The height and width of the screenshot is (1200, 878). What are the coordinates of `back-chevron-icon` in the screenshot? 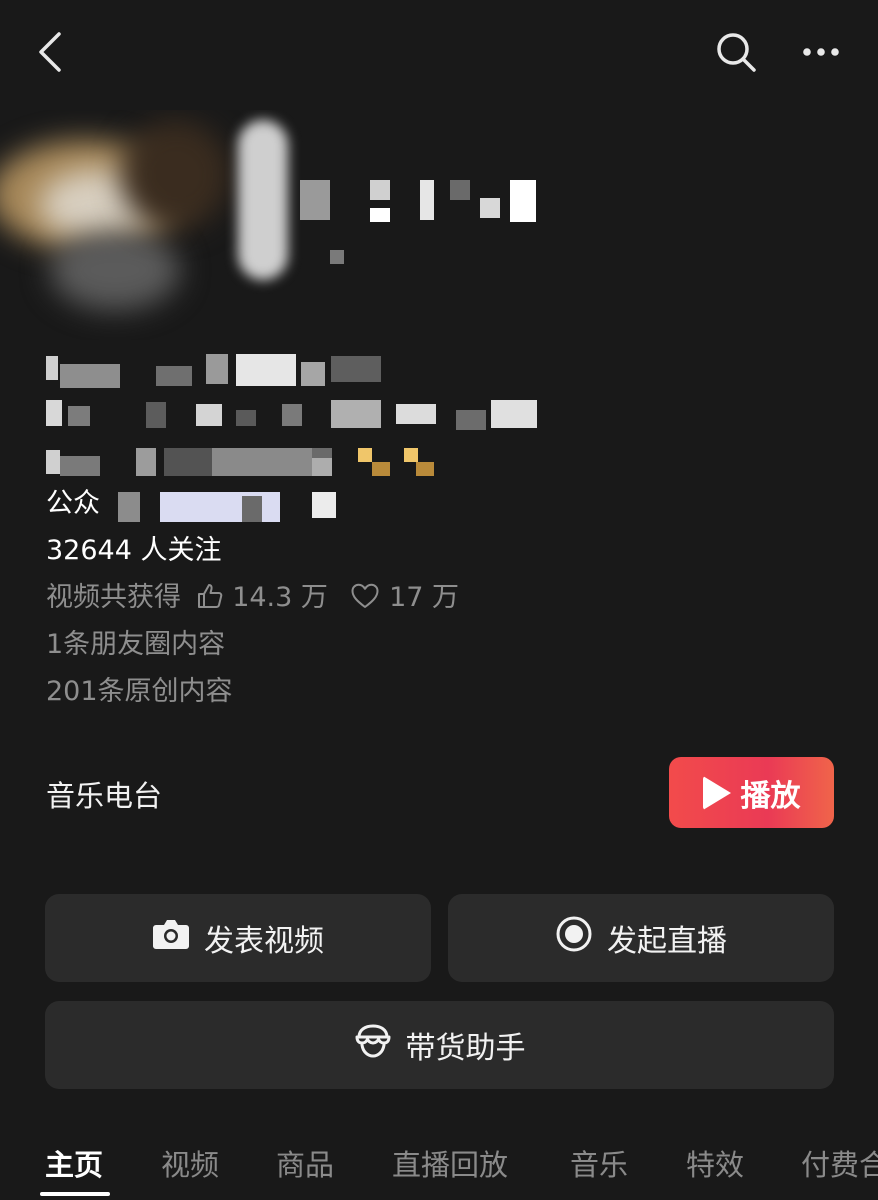 It's located at (50, 52).